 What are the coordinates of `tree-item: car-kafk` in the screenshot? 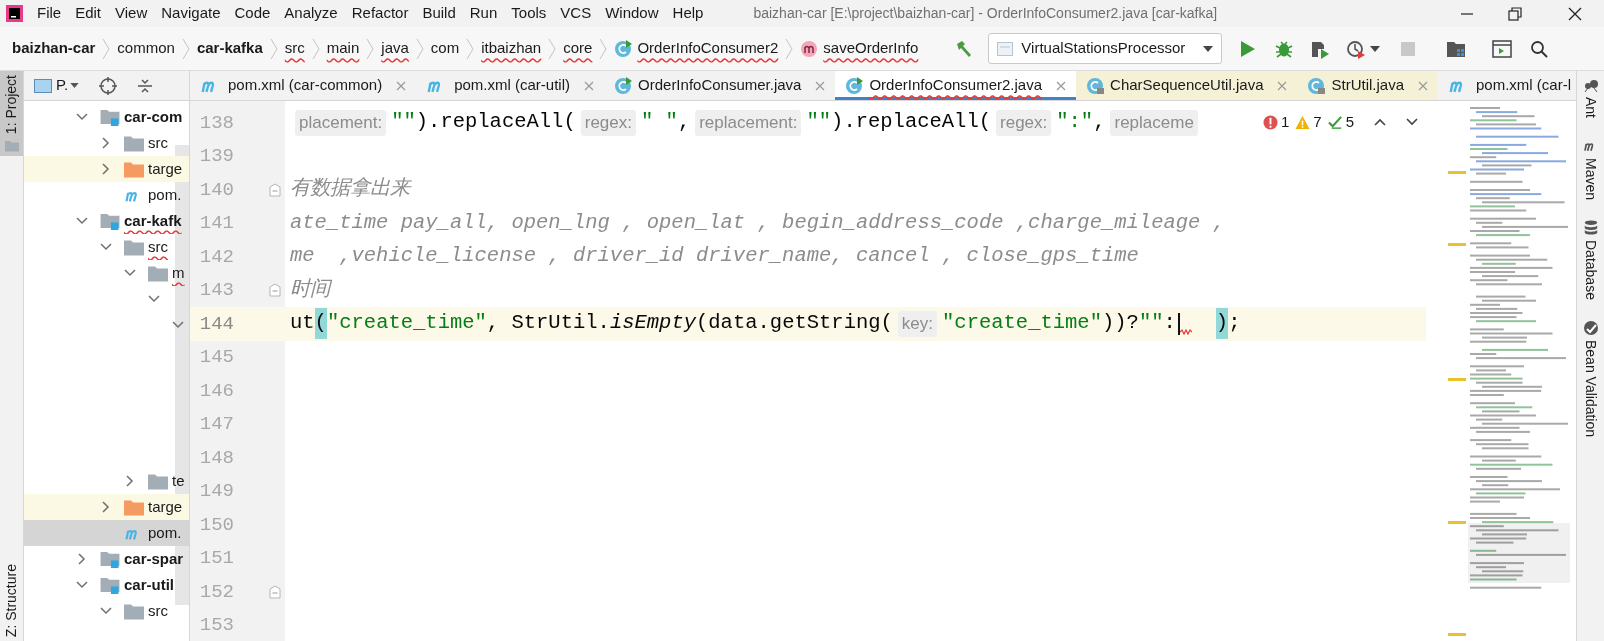 It's located at (153, 221).